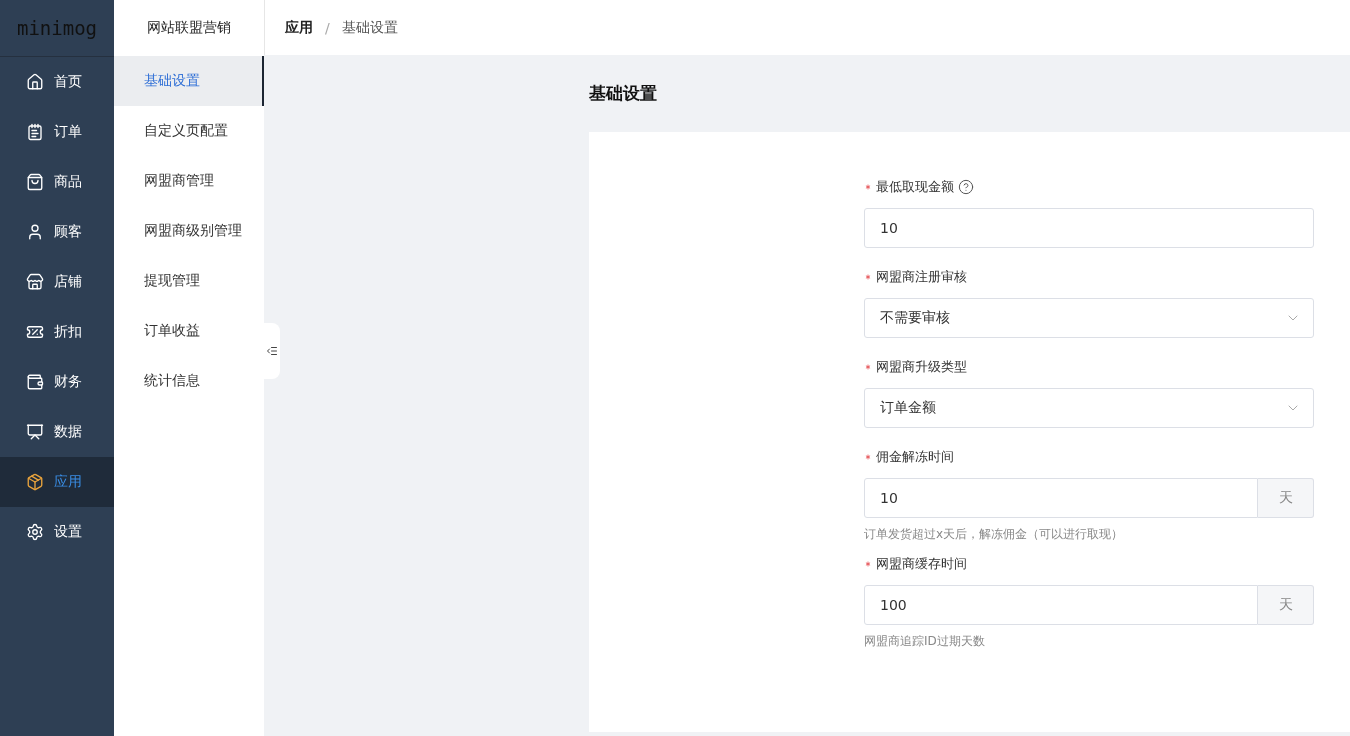 The width and height of the screenshot is (1350, 736). What do you see at coordinates (35, 482) in the screenshot?
I see `box-icon` at bounding box center [35, 482].